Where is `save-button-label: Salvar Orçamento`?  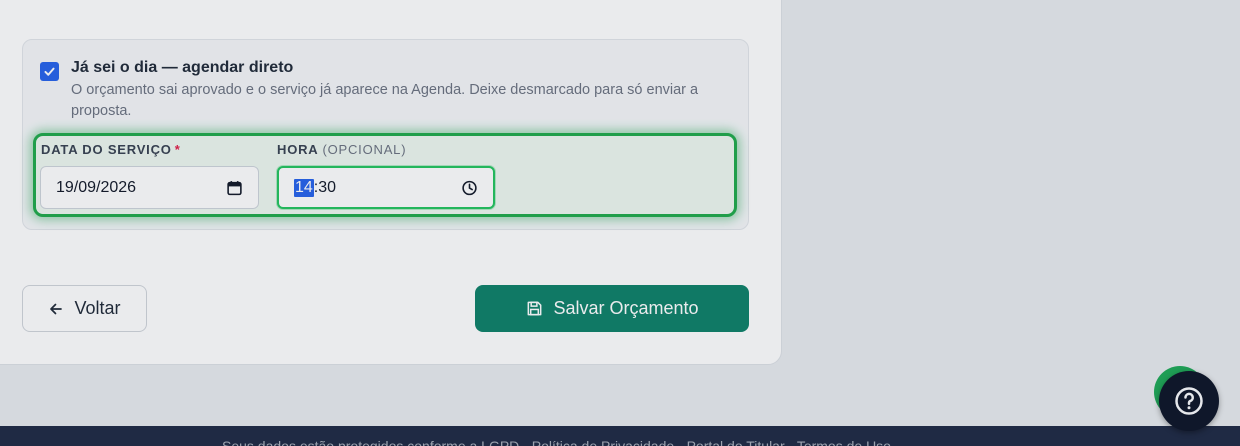 save-button-label: Salvar Orçamento is located at coordinates (626, 308).